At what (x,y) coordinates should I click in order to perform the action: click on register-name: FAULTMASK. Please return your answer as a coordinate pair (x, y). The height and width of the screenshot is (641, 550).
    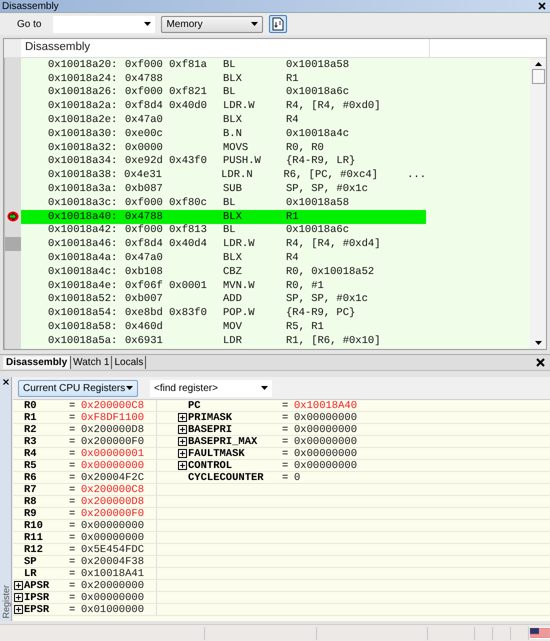
    Looking at the image, I should click on (217, 454).